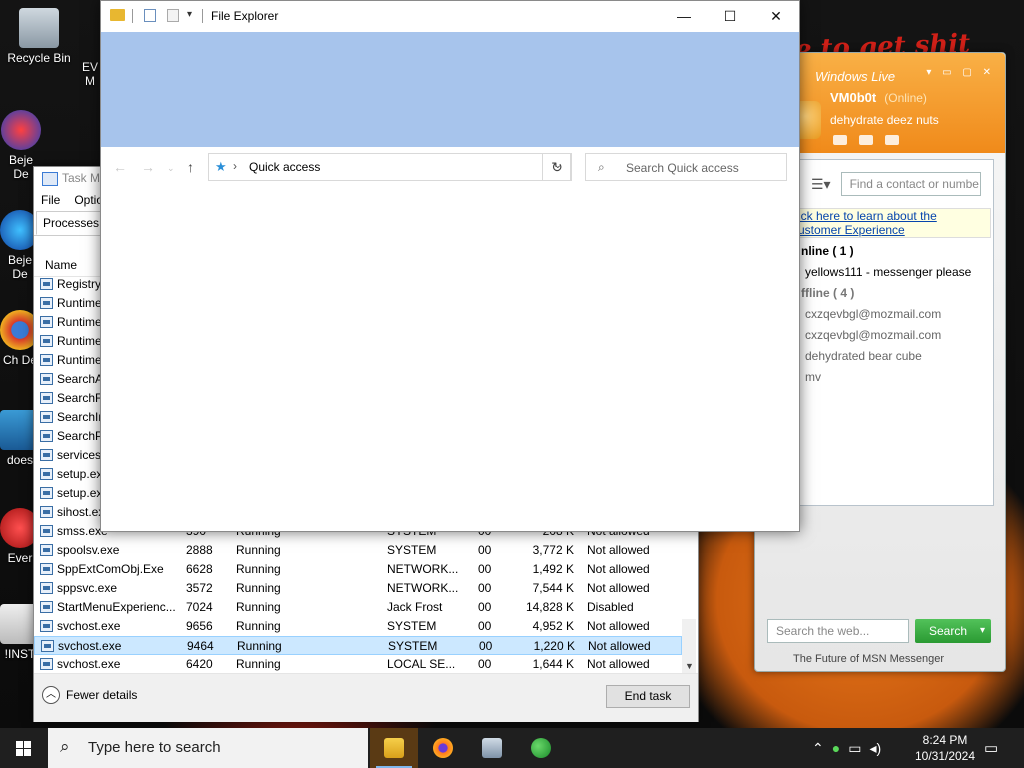  I want to click on minimize-button: —, so click(684, 16).